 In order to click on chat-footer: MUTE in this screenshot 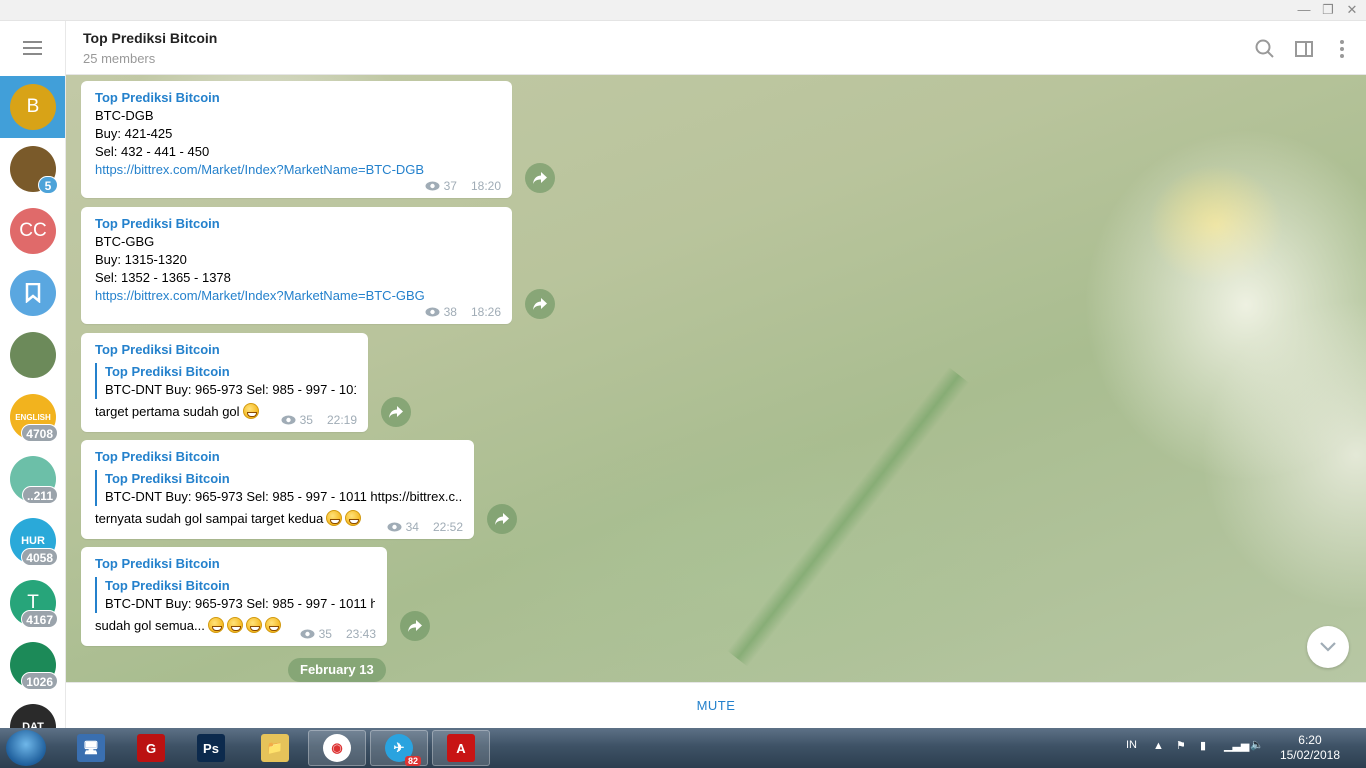, I will do `click(716, 705)`.